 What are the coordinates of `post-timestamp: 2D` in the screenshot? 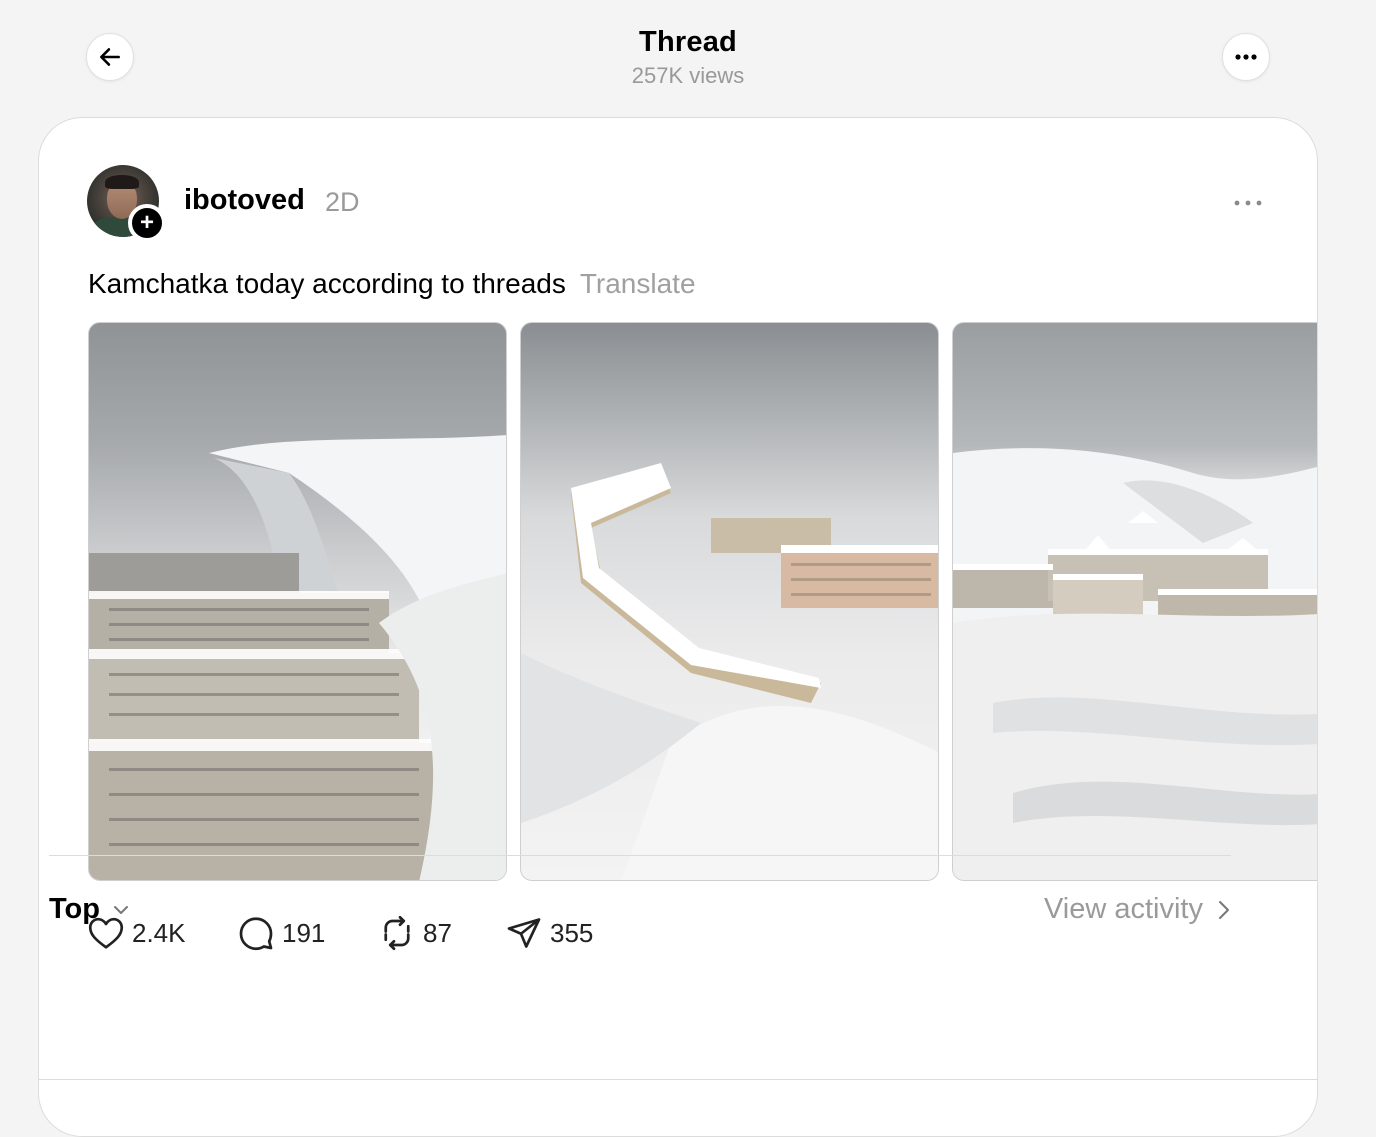 It's located at (342, 202).